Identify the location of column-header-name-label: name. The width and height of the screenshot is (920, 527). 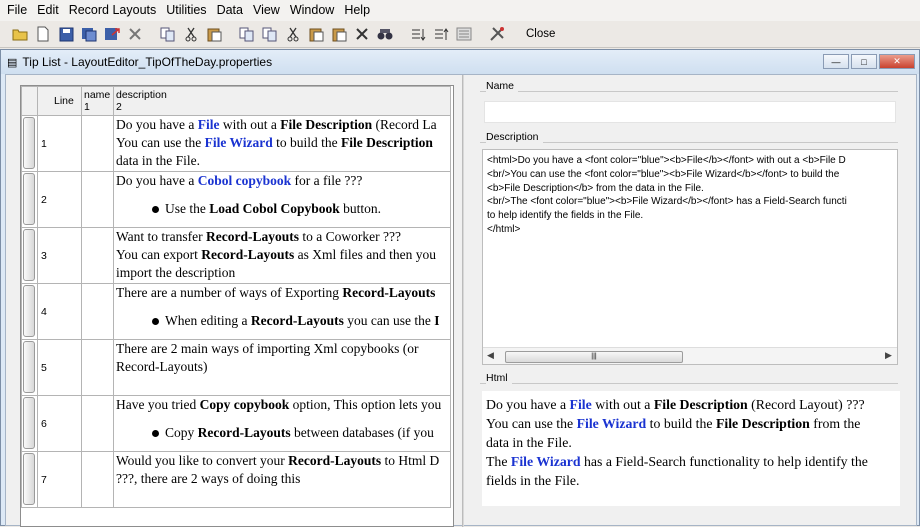
(97, 95).